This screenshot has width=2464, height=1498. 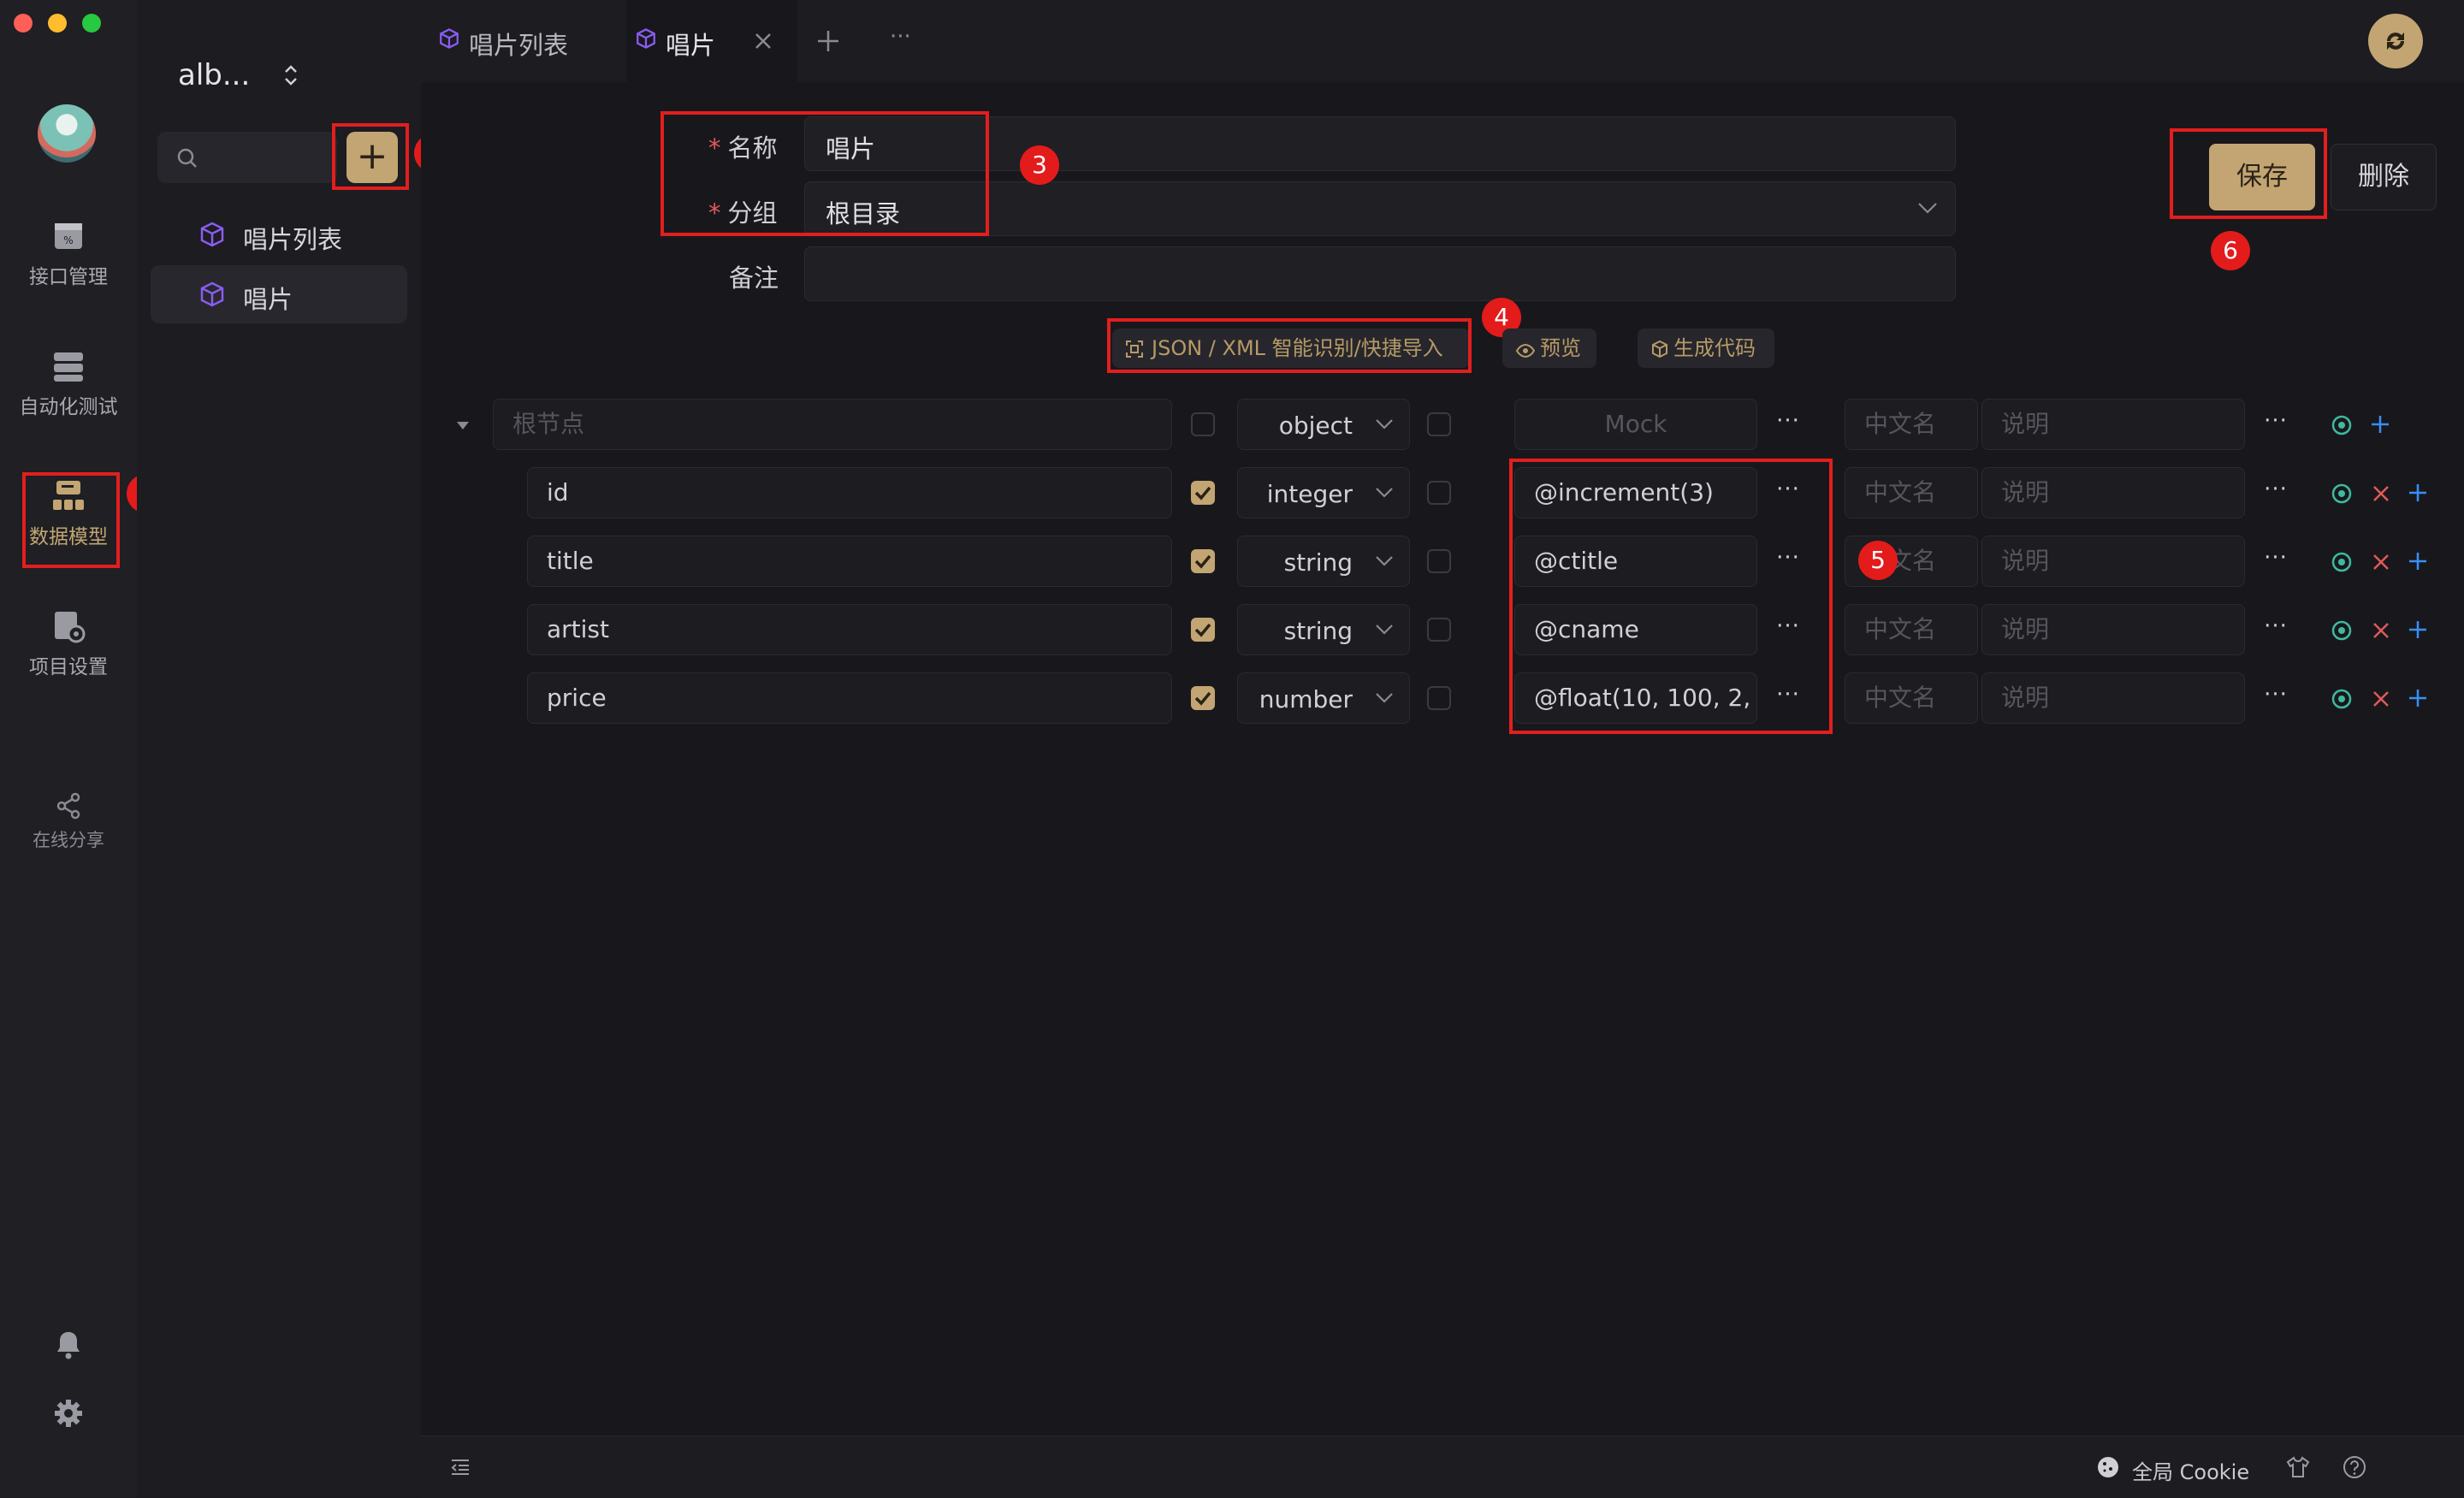 What do you see at coordinates (2298, 1467) in the screenshot?
I see `shirt-icon` at bounding box center [2298, 1467].